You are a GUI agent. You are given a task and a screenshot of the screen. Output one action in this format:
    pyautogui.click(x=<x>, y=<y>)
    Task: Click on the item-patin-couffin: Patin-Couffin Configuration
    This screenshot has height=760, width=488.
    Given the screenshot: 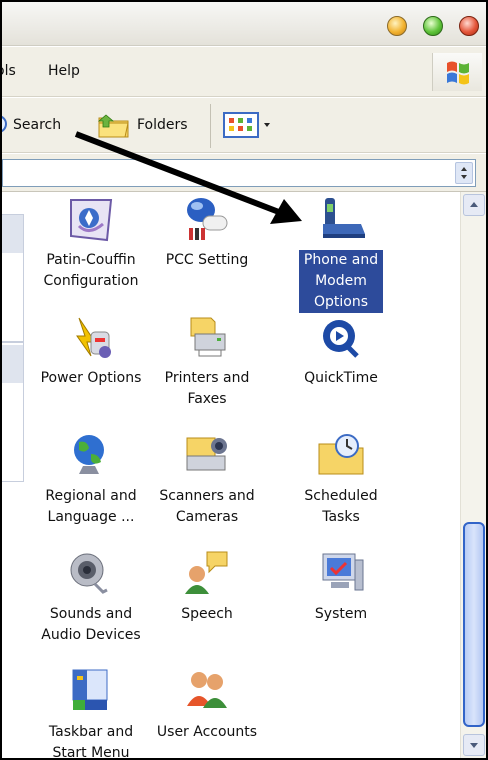 What is the action you would take?
    pyautogui.click(x=91, y=243)
    